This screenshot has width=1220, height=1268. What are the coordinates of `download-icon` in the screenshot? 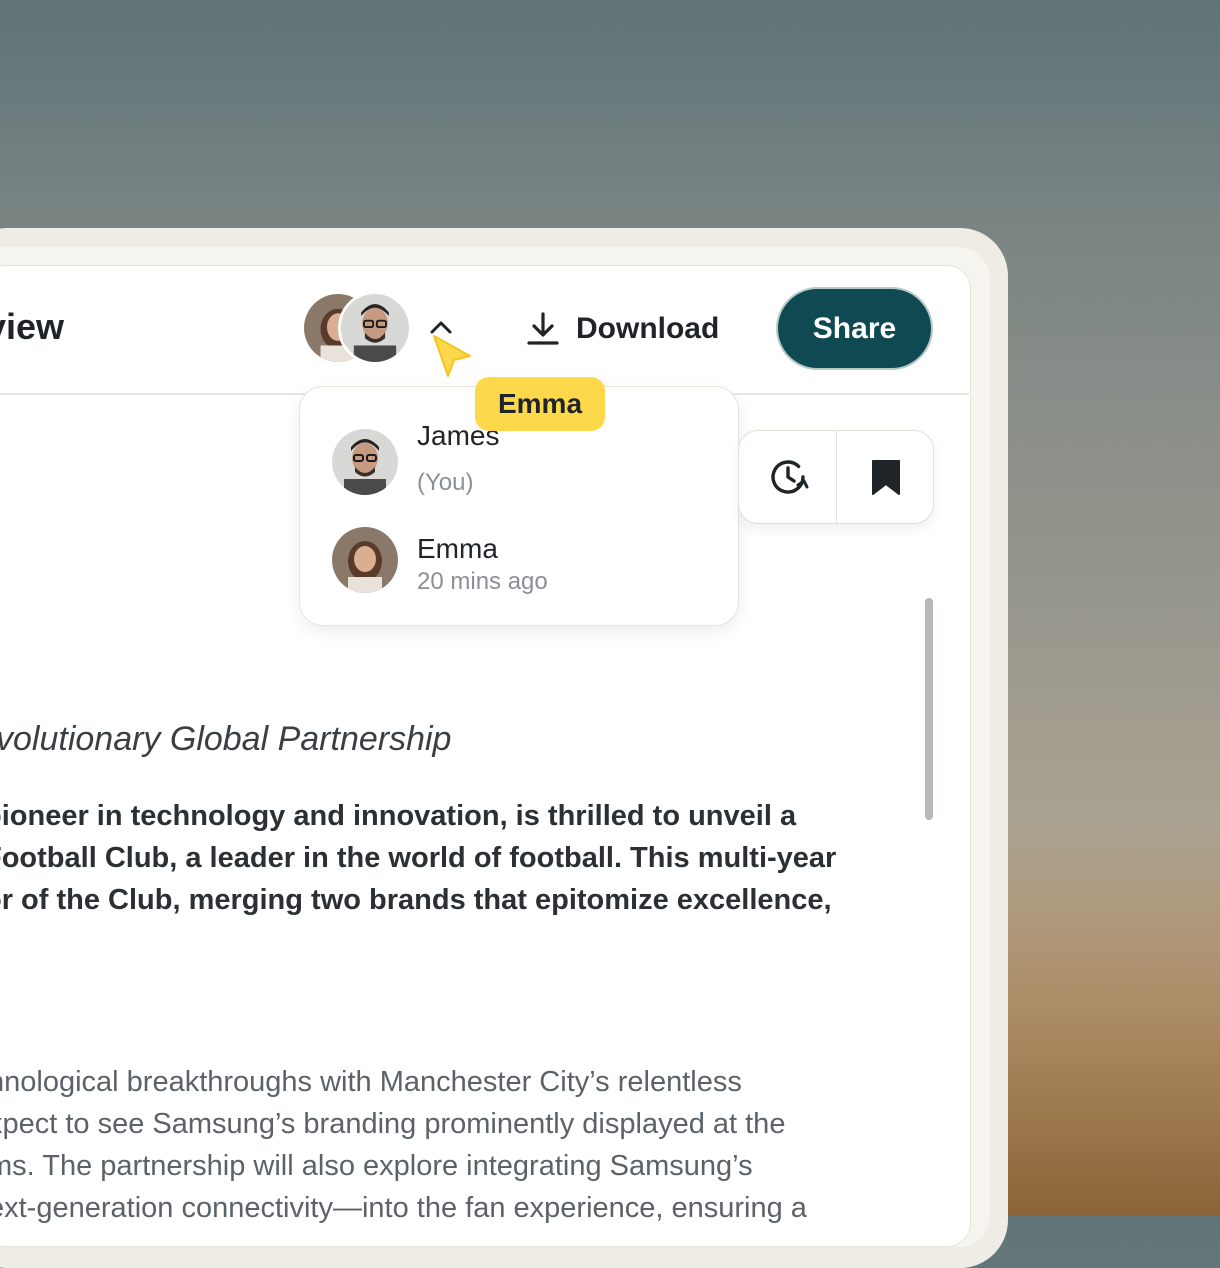 It's located at (543, 328).